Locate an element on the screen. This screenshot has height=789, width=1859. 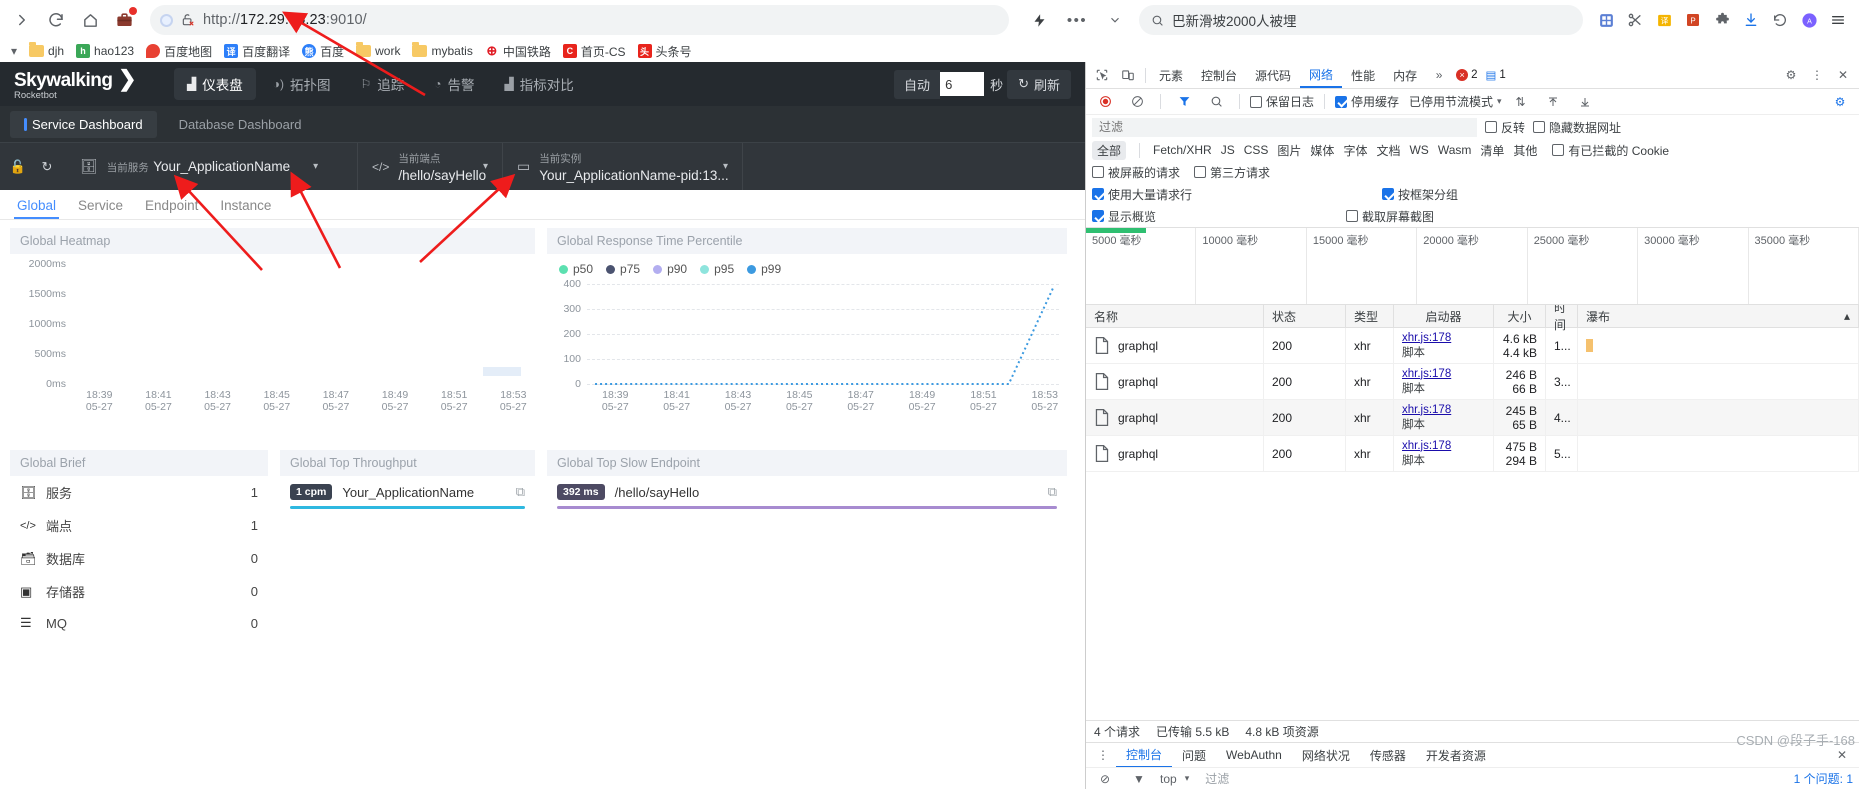
legend-item-p50: p50 is located at coordinates (576, 269).